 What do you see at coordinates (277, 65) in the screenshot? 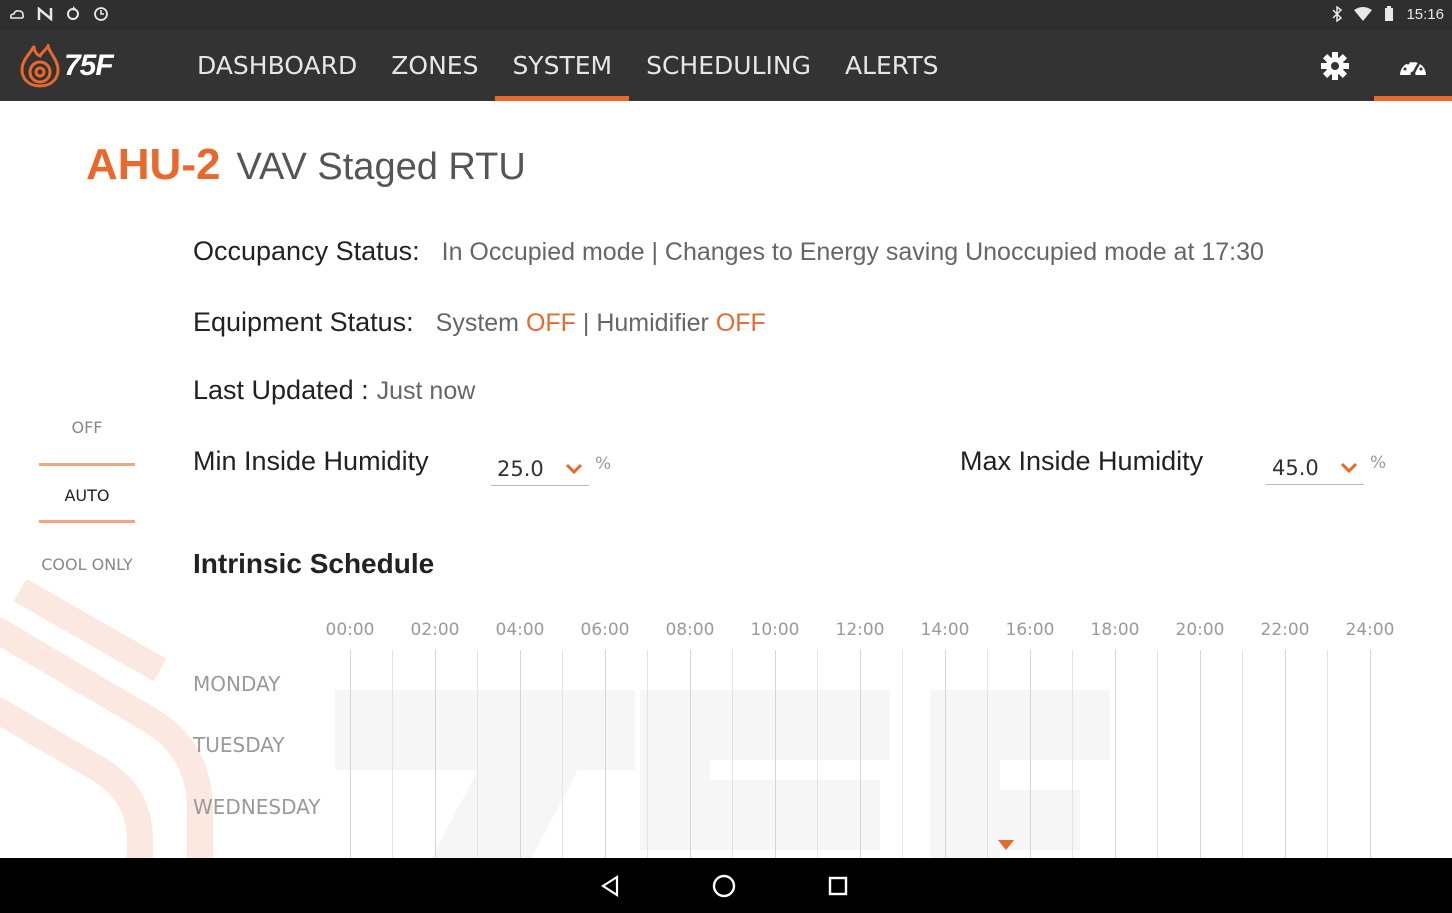
I see `tab-dashboard: DASHBOARD` at bounding box center [277, 65].